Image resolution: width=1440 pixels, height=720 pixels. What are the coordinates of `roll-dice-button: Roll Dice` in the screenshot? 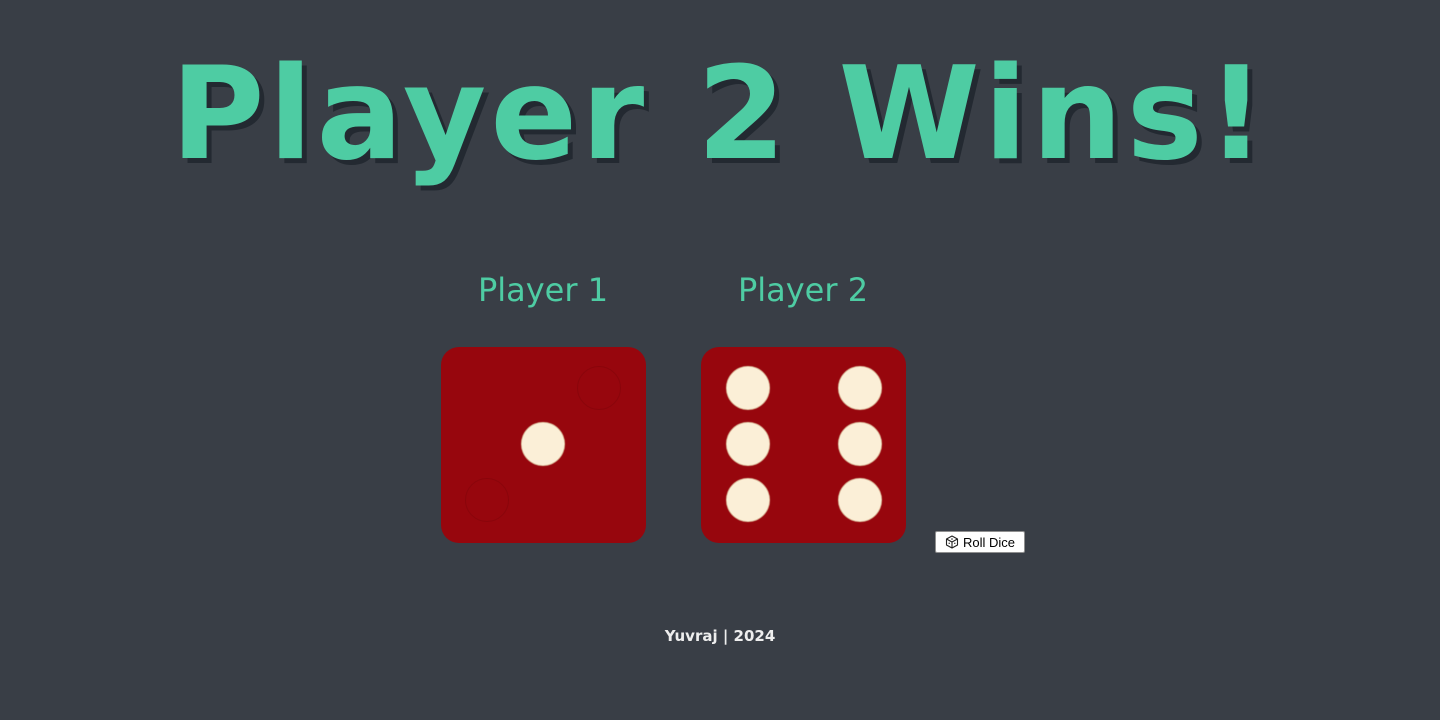 It's located at (980, 542).